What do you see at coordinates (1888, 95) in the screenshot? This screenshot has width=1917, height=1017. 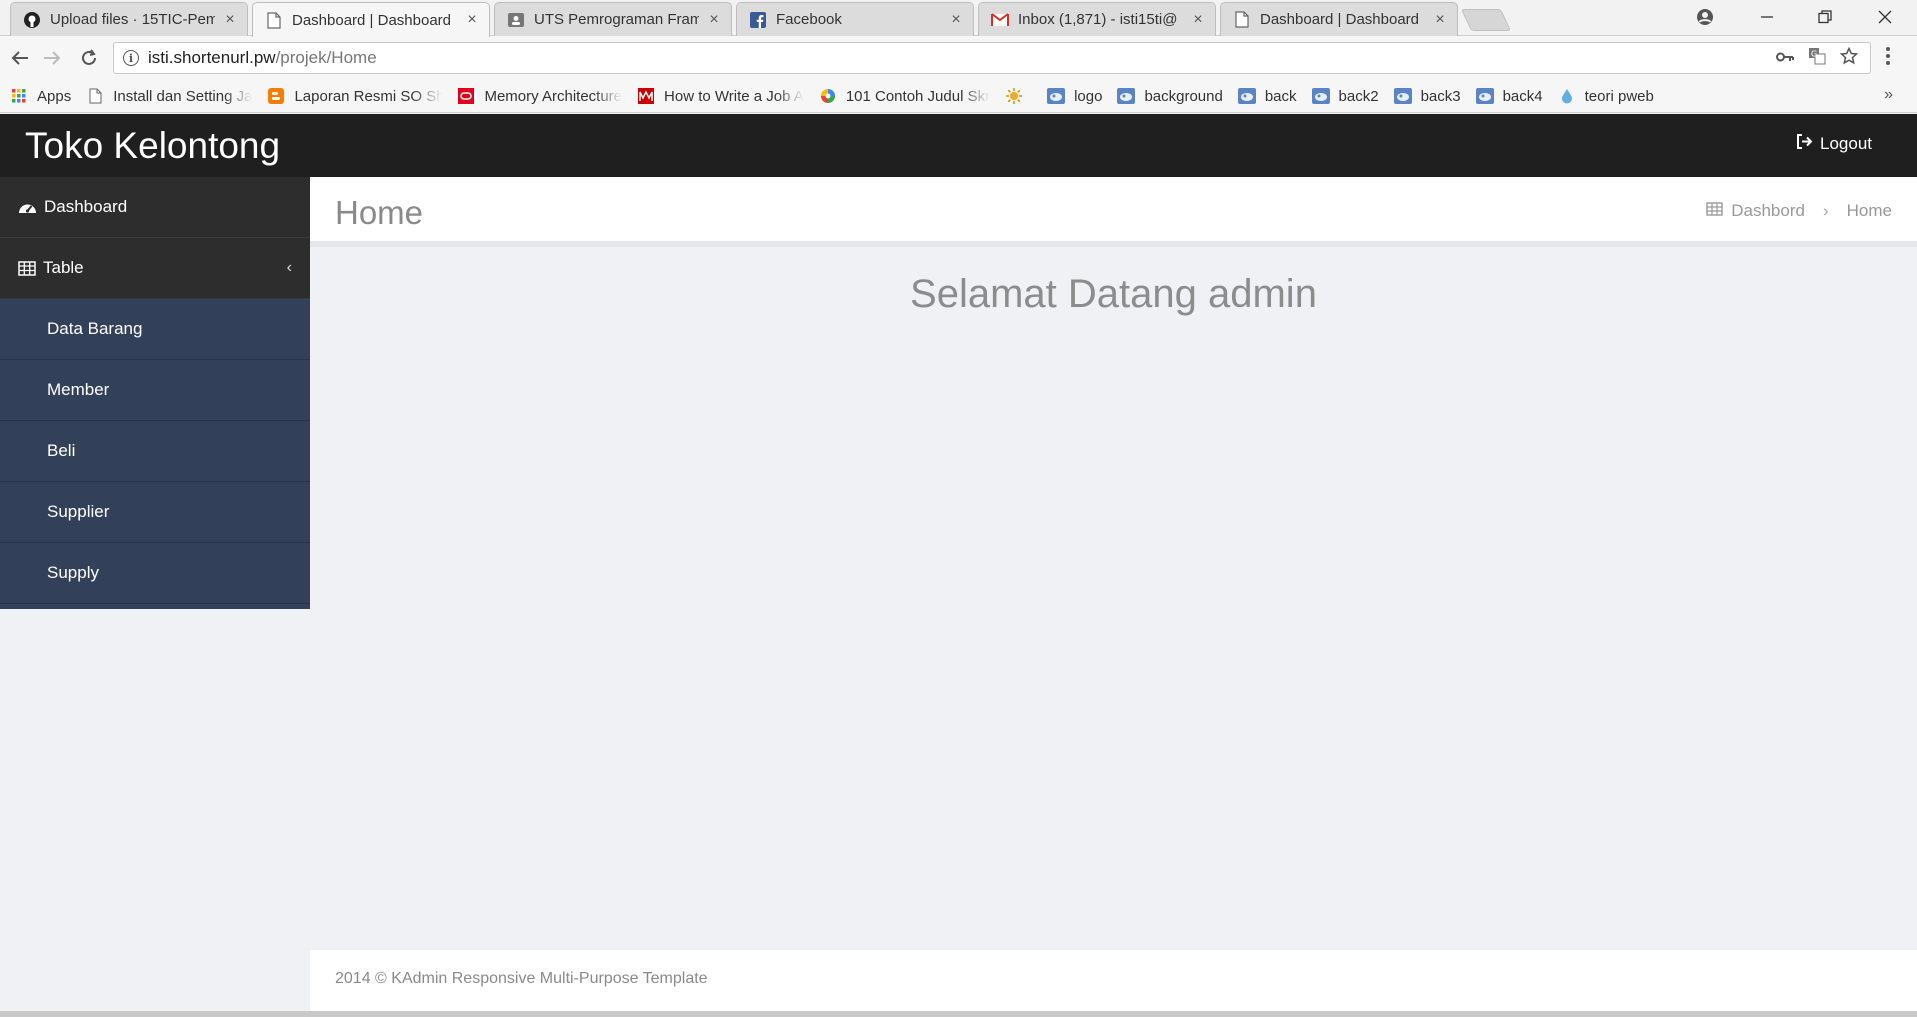 I see `bookmarks-overflow-icon: »` at bounding box center [1888, 95].